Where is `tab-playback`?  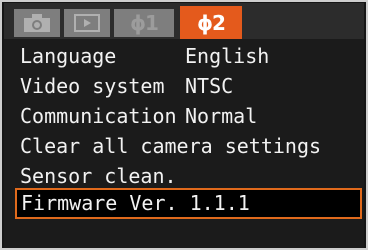 tab-playback is located at coordinates (87, 23).